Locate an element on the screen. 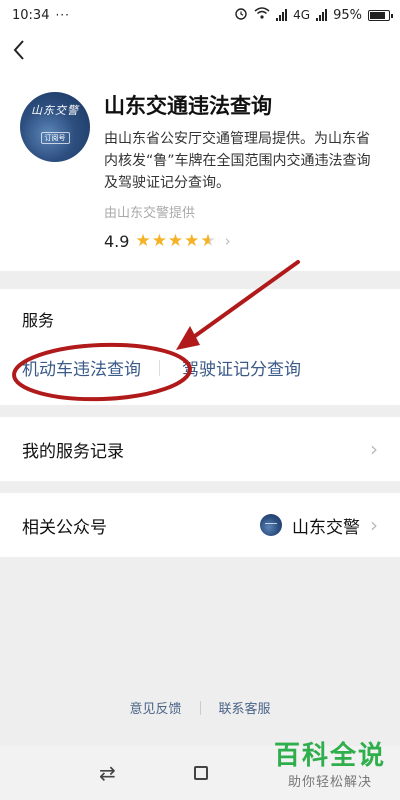 Image resolution: width=400 pixels, height=800 pixels. feedback-link: 意见反馈 is located at coordinates (155, 707).